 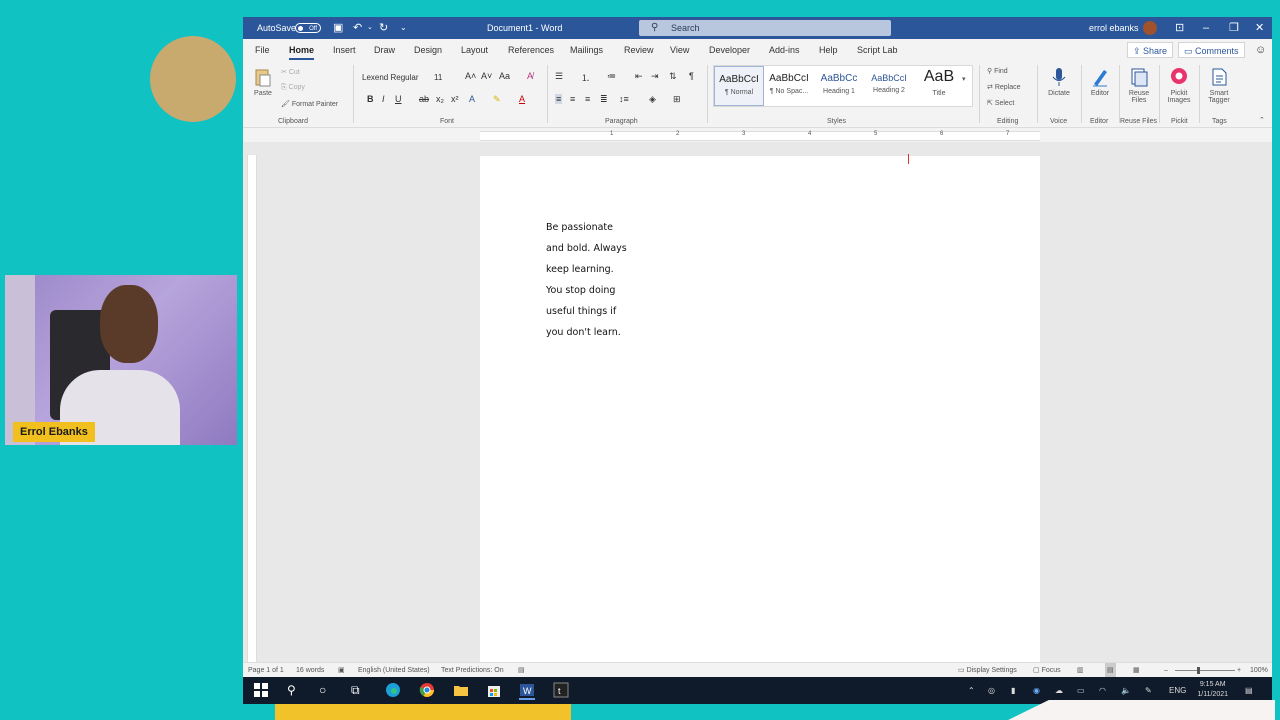 I want to click on task-view-icon: ⧉, so click(x=355, y=690).